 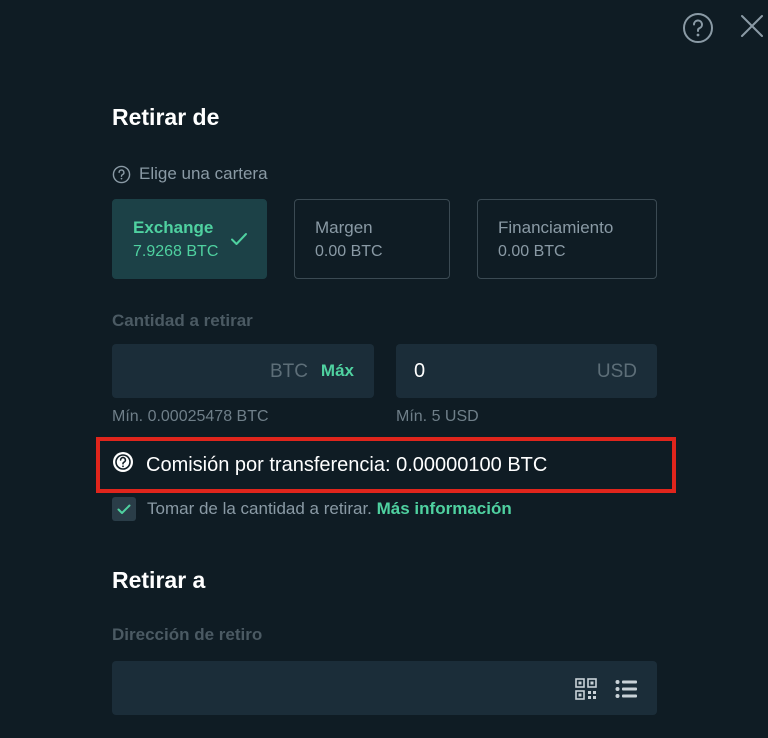 I want to click on max-button: Máx, so click(x=337, y=371).